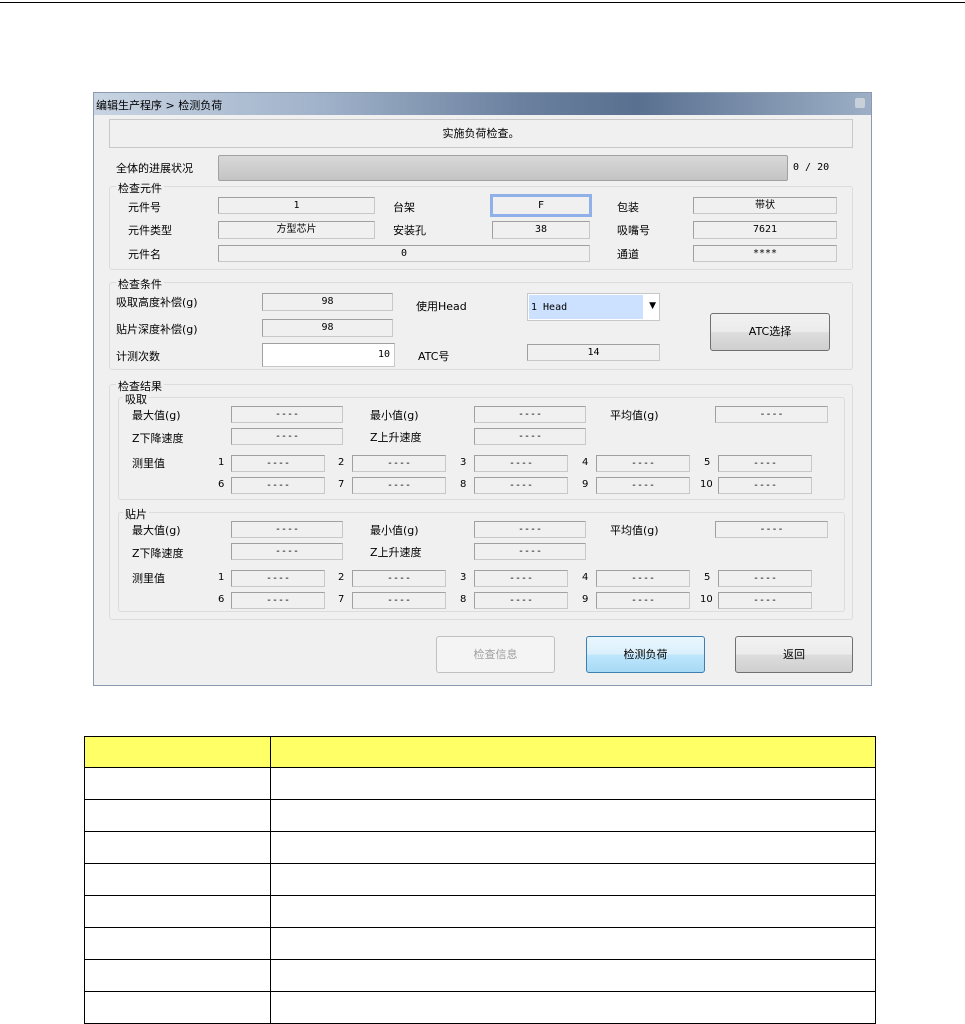 The image size is (965, 1024). I want to click on subgroup-title: 贴片, so click(136, 514).